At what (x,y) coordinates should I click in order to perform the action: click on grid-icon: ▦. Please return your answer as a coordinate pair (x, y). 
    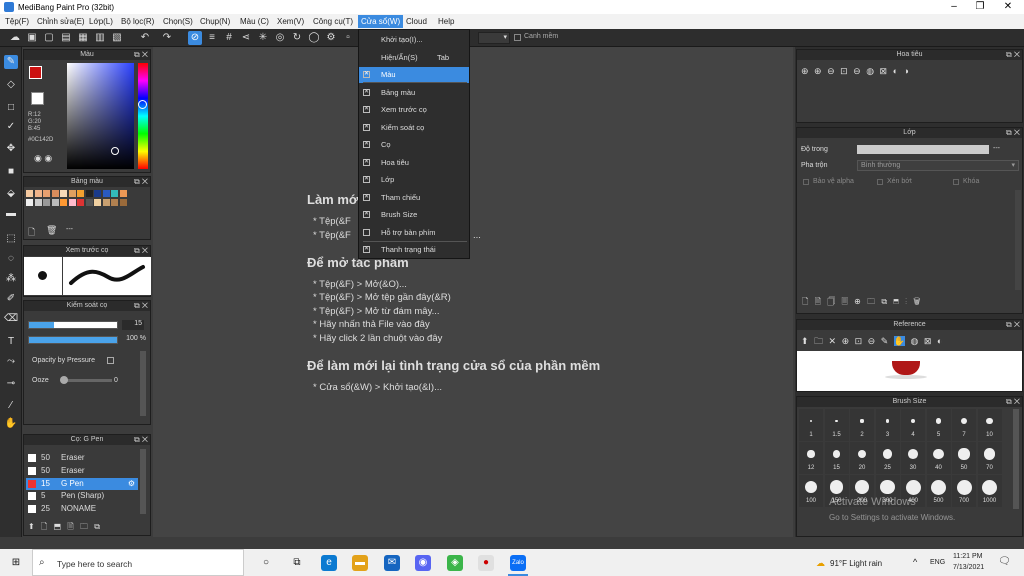
    Looking at the image, I should click on (83, 38).